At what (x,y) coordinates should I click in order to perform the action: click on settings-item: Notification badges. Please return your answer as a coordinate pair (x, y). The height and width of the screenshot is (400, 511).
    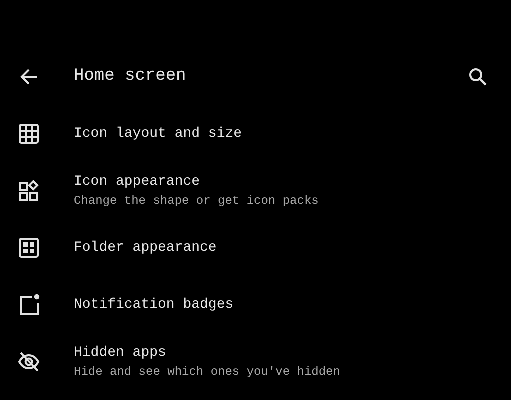
    Looking at the image, I should click on (255, 304).